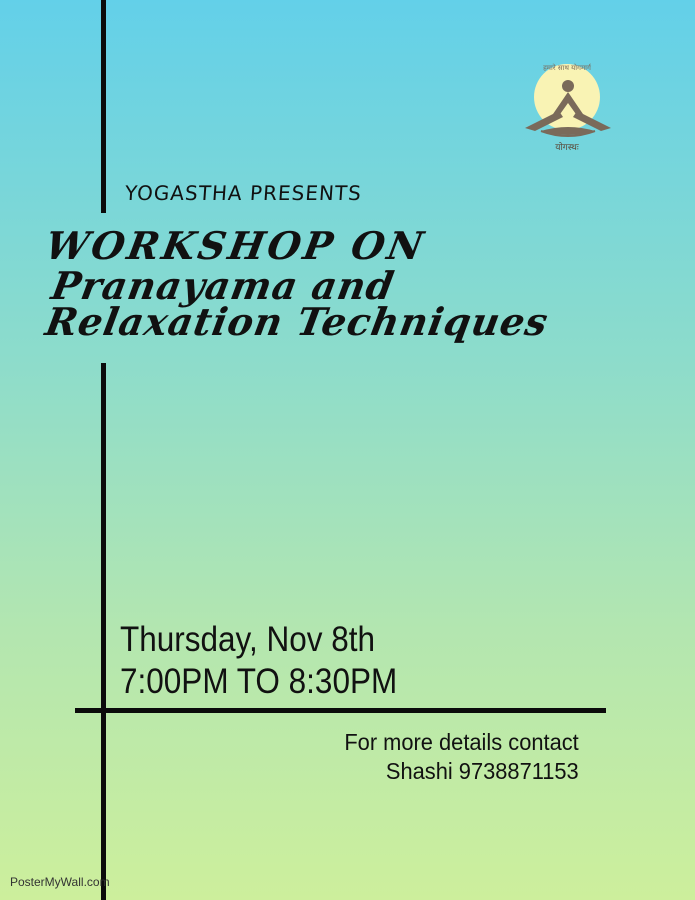  What do you see at coordinates (297, 321) in the screenshot?
I see `title-line-3: Relaxation Techniques` at bounding box center [297, 321].